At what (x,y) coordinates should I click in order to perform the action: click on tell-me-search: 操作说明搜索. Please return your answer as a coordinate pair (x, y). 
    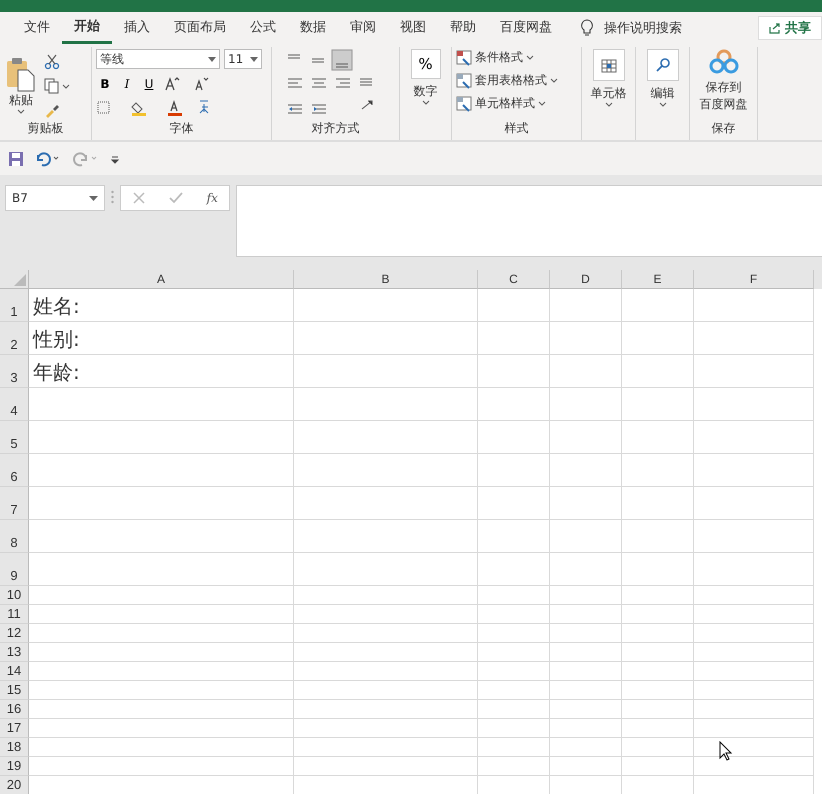
    Looking at the image, I should click on (643, 28).